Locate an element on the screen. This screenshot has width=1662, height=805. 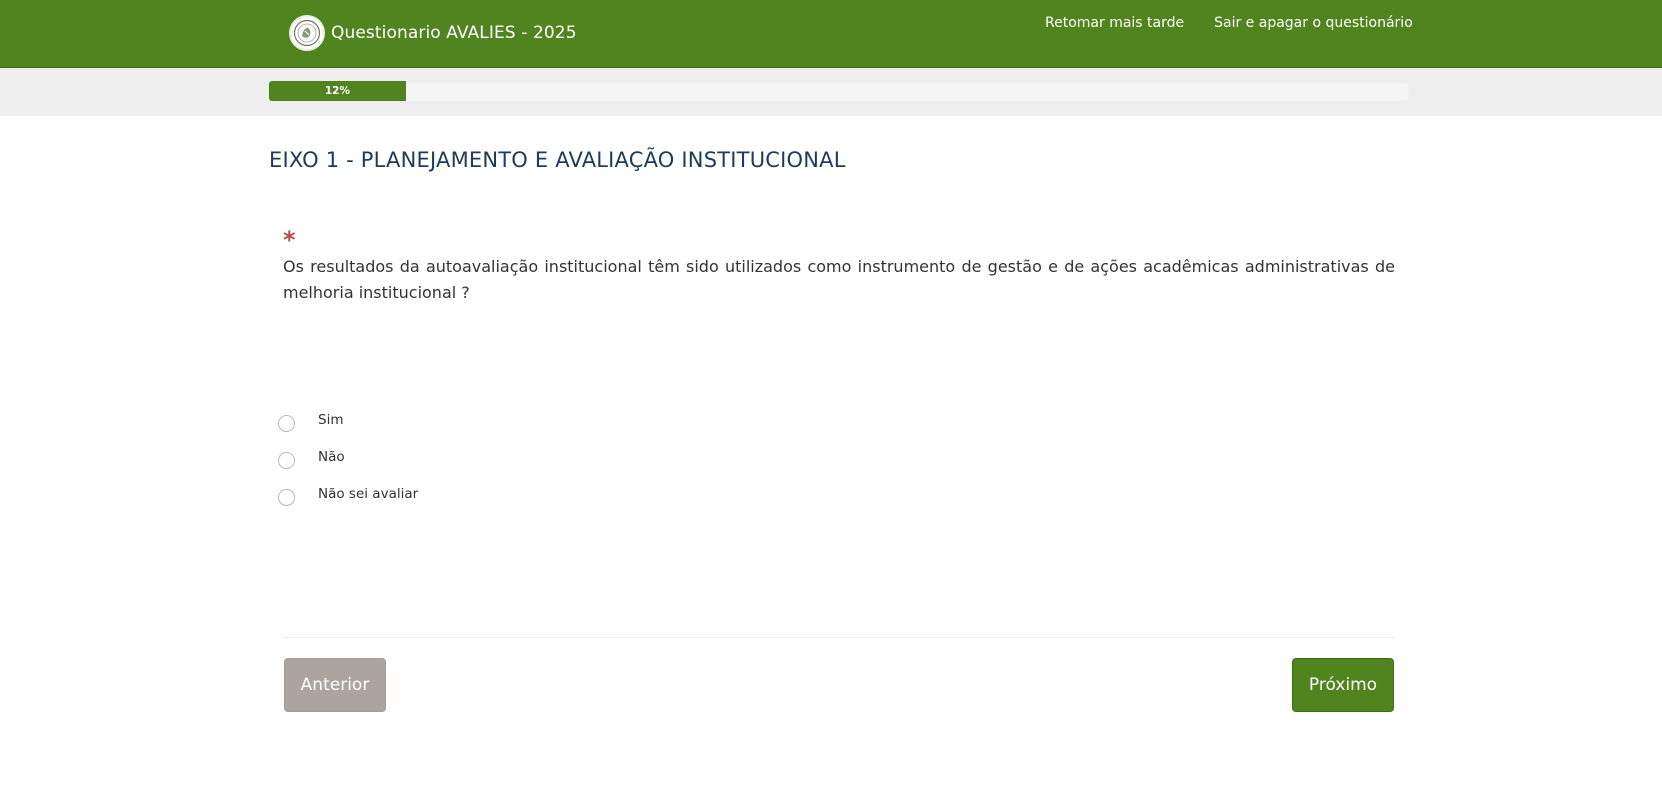
answer-option-nao: Não is located at coordinates (348, 458).